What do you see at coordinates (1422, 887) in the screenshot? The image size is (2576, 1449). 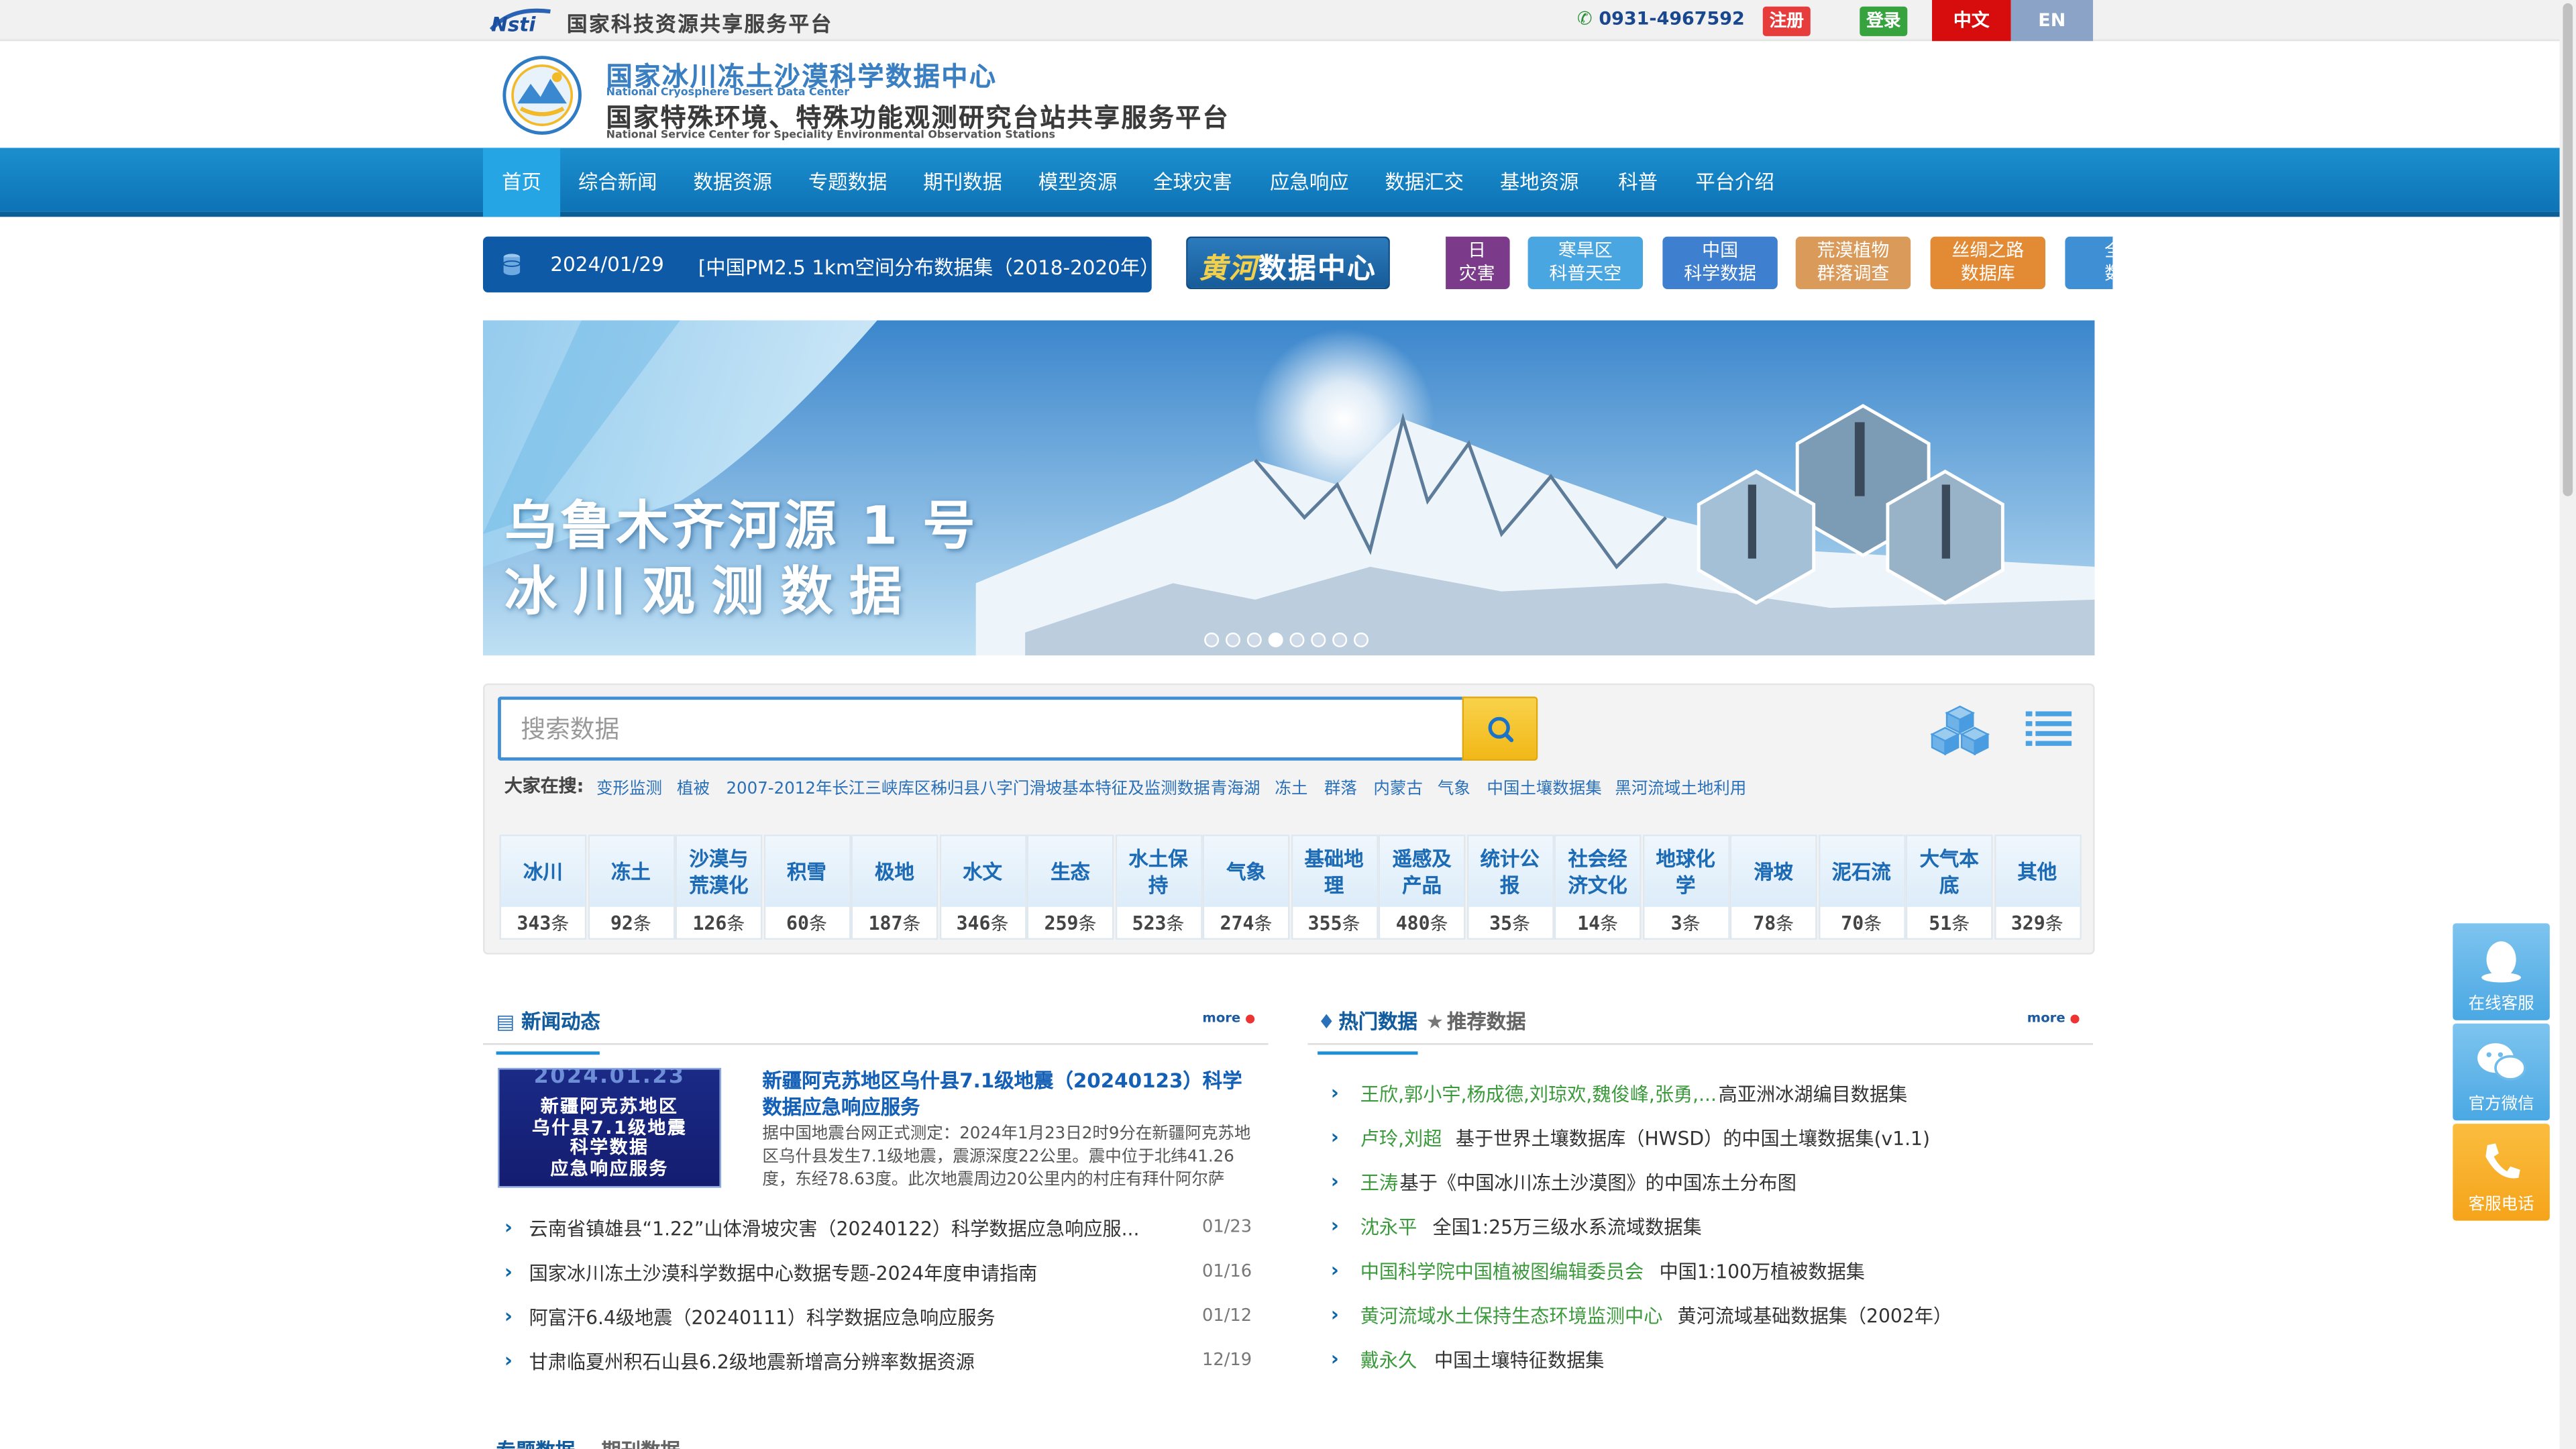 I see `category-cell: 遥感及产品 480条` at bounding box center [1422, 887].